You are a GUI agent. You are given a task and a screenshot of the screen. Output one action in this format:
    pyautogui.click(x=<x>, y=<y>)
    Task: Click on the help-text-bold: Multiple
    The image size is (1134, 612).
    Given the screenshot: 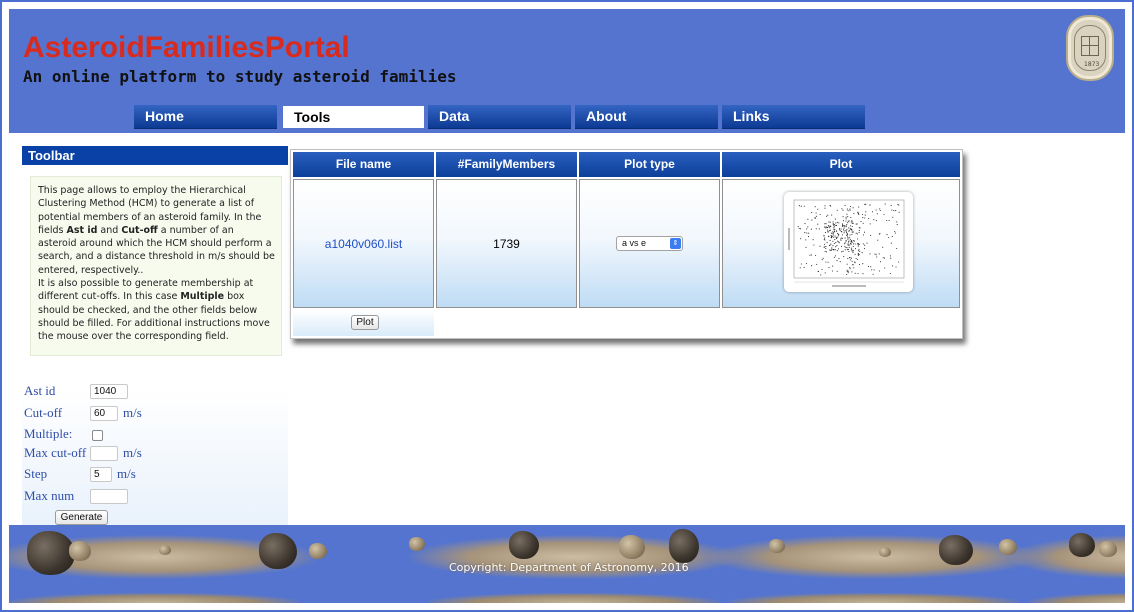 What is the action you would take?
    pyautogui.click(x=202, y=297)
    